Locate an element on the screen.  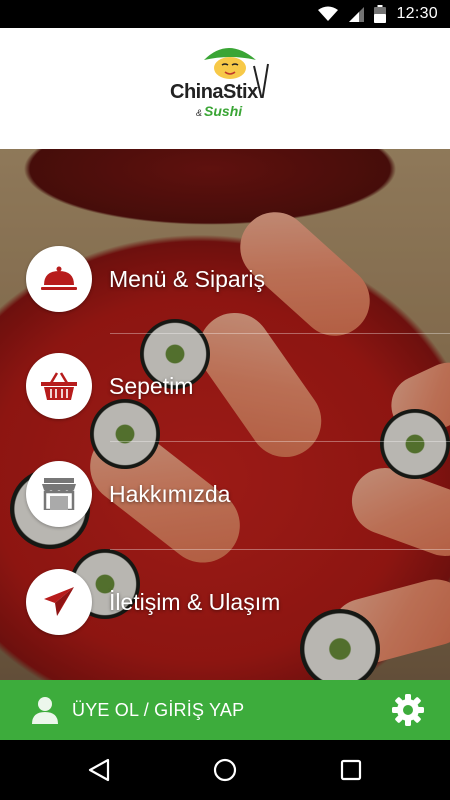
status-icons: 12:30 is located at coordinates (378, 14).